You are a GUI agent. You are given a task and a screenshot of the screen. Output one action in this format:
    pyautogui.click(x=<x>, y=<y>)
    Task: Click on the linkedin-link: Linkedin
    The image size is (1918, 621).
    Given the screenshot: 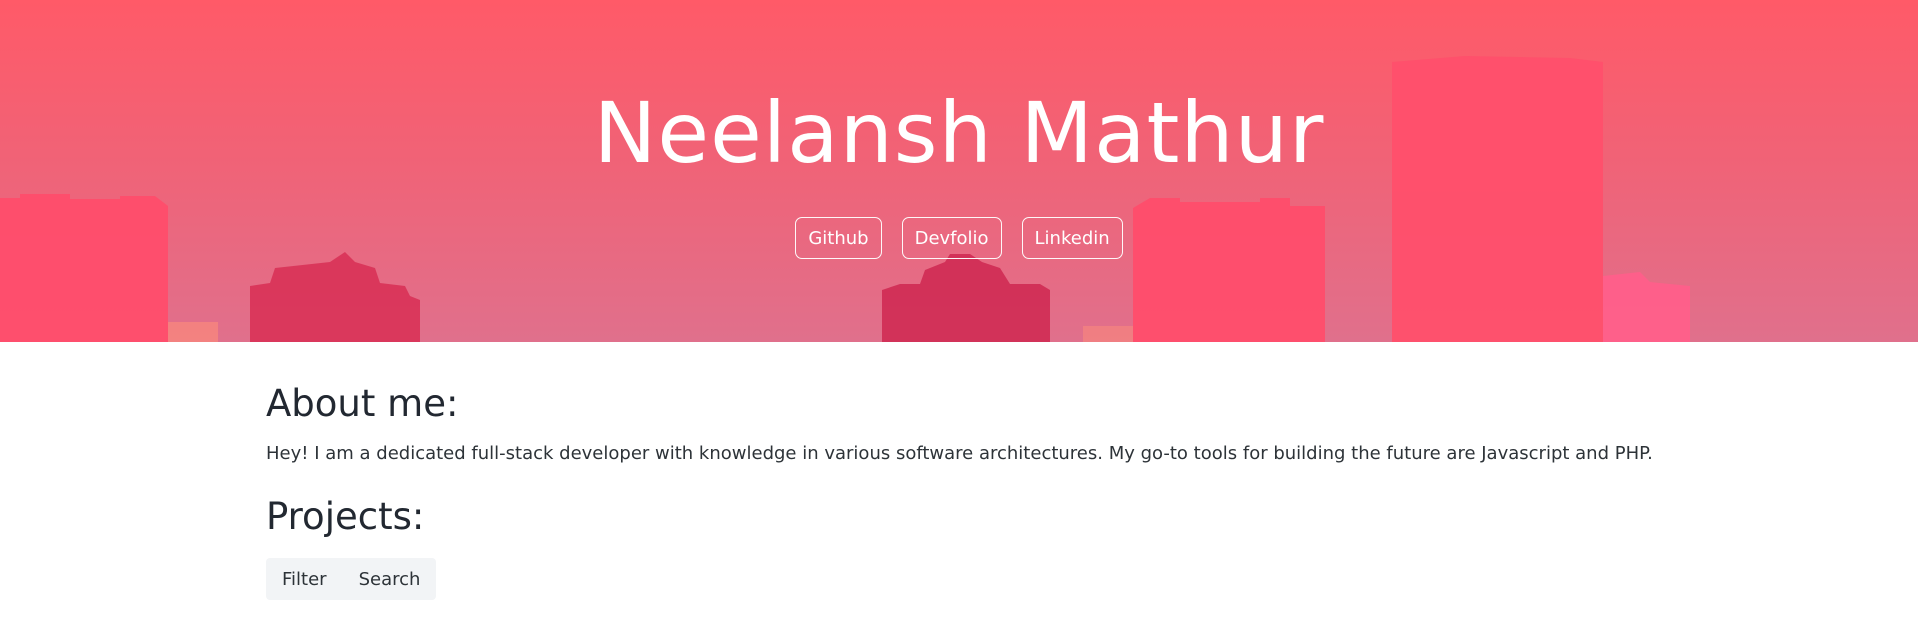 What is the action you would take?
    pyautogui.click(x=1072, y=238)
    